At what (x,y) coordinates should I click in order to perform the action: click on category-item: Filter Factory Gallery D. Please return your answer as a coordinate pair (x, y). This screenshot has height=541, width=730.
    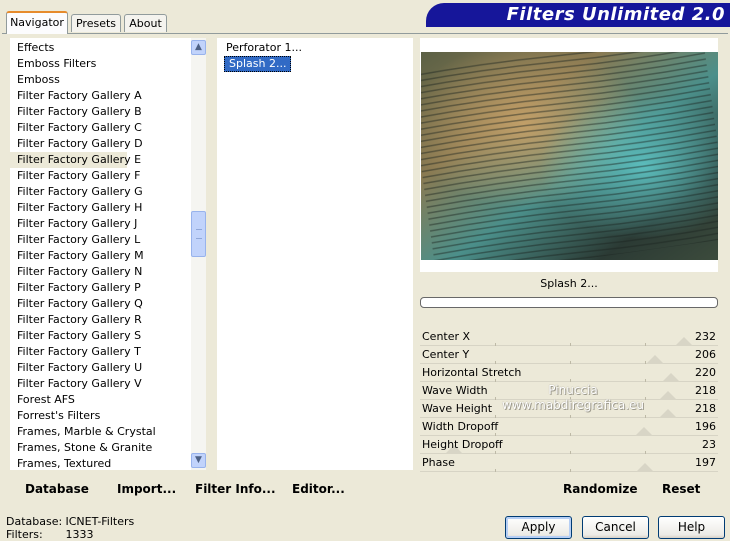
    Looking at the image, I should click on (76, 144).